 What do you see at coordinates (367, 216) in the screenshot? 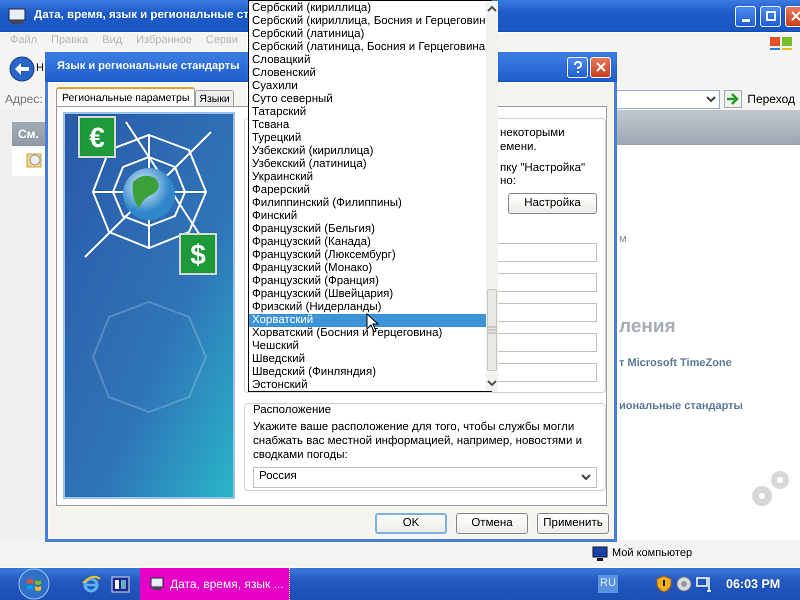
I see `list-item: Финский` at bounding box center [367, 216].